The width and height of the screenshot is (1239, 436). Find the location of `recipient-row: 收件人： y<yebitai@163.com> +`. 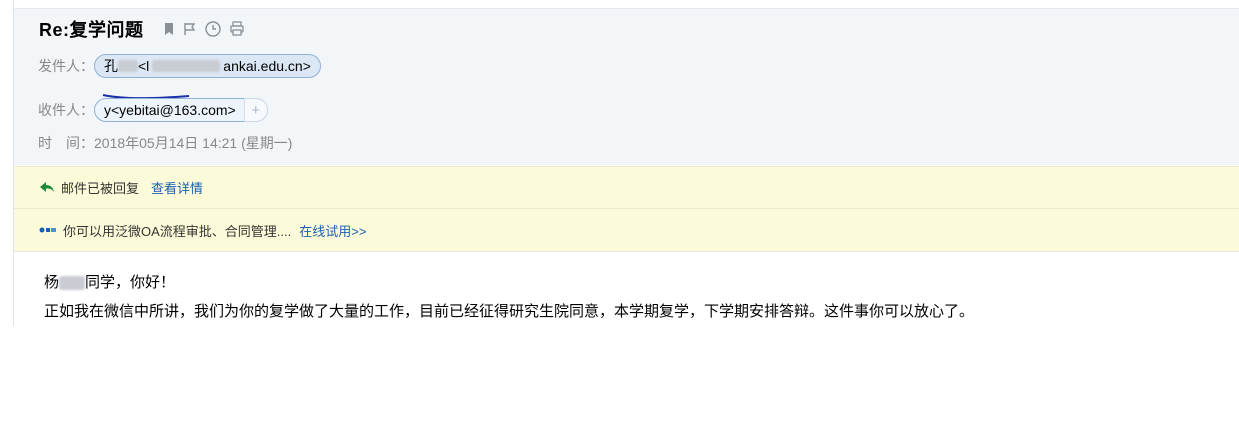

recipient-row: 收件人： y<yebitai@163.com> + is located at coordinates (153, 110).